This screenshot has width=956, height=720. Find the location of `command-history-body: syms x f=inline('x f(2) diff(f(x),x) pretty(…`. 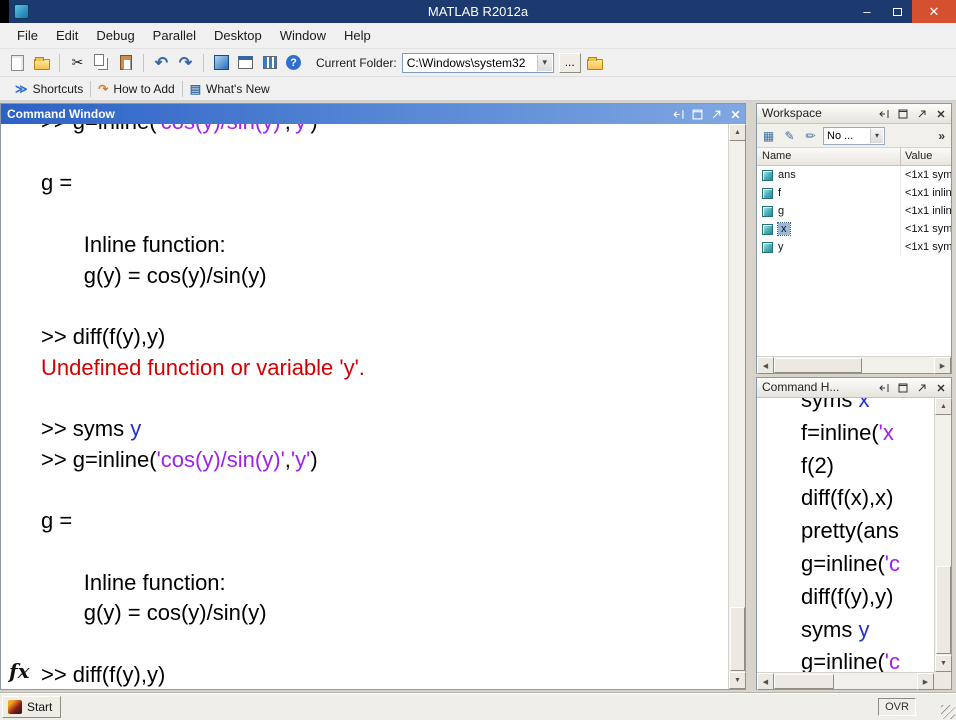

command-history-body: syms x f=inline('x f(2) diff(f(x),x) pretty(… is located at coordinates (845, 535).